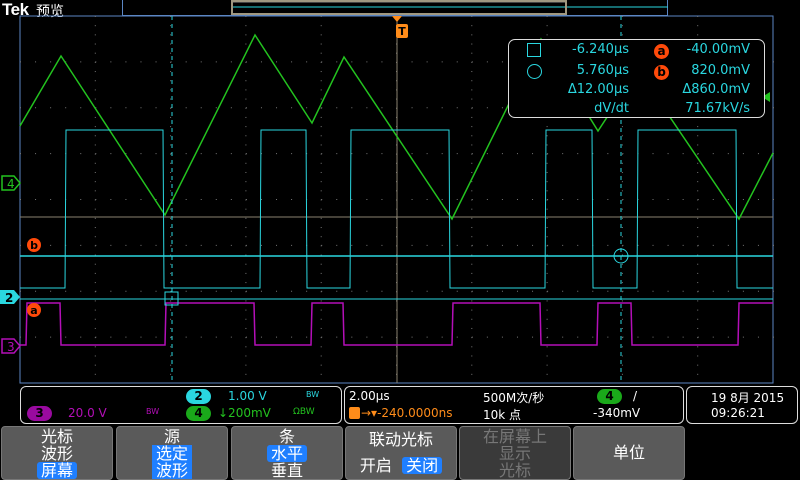  I want to click on horizontal-position: →▾-240.0000ns, so click(407, 413).